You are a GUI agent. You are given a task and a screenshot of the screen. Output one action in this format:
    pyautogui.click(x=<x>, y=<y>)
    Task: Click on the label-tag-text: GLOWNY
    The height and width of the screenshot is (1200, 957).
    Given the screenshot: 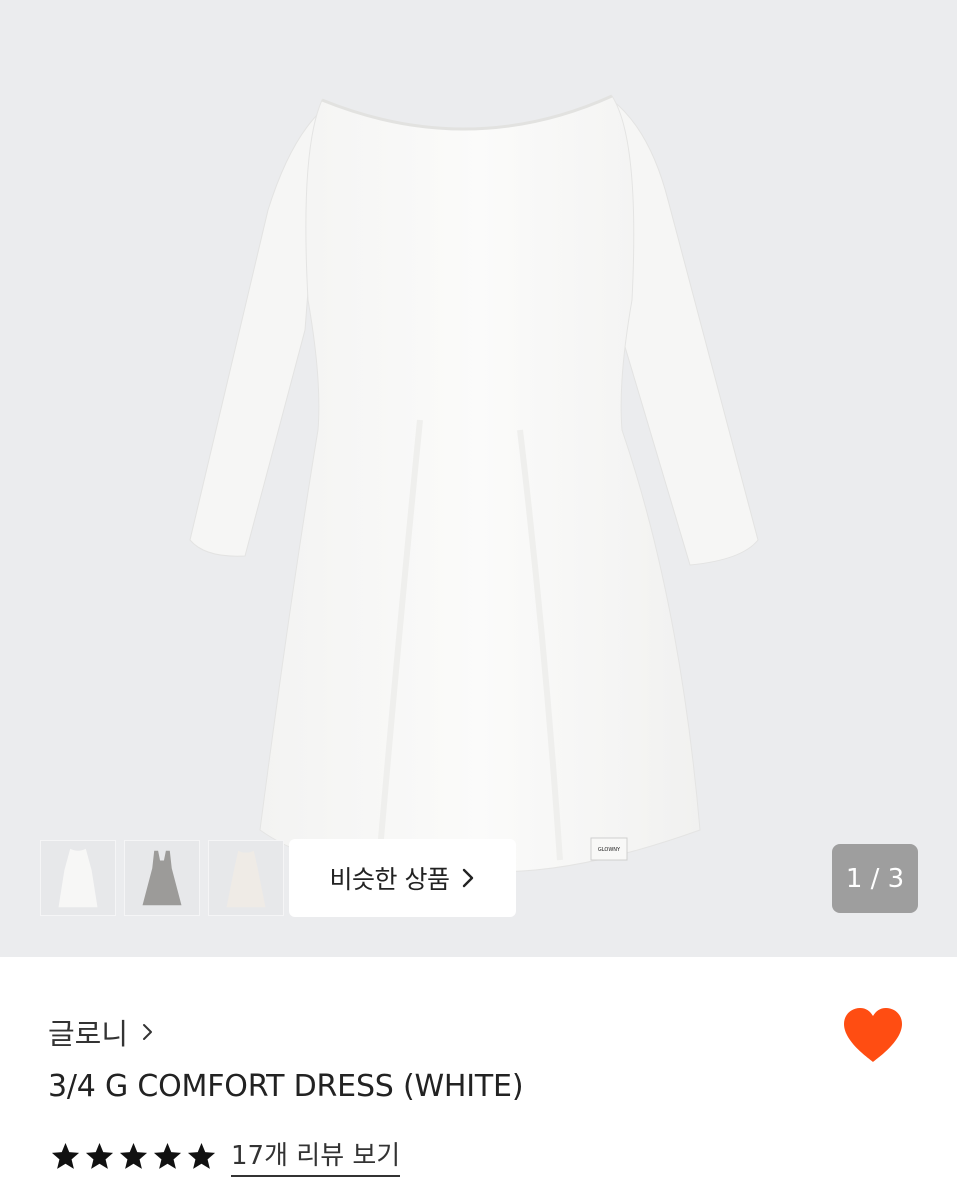 What is the action you would take?
    pyautogui.click(x=609, y=850)
    